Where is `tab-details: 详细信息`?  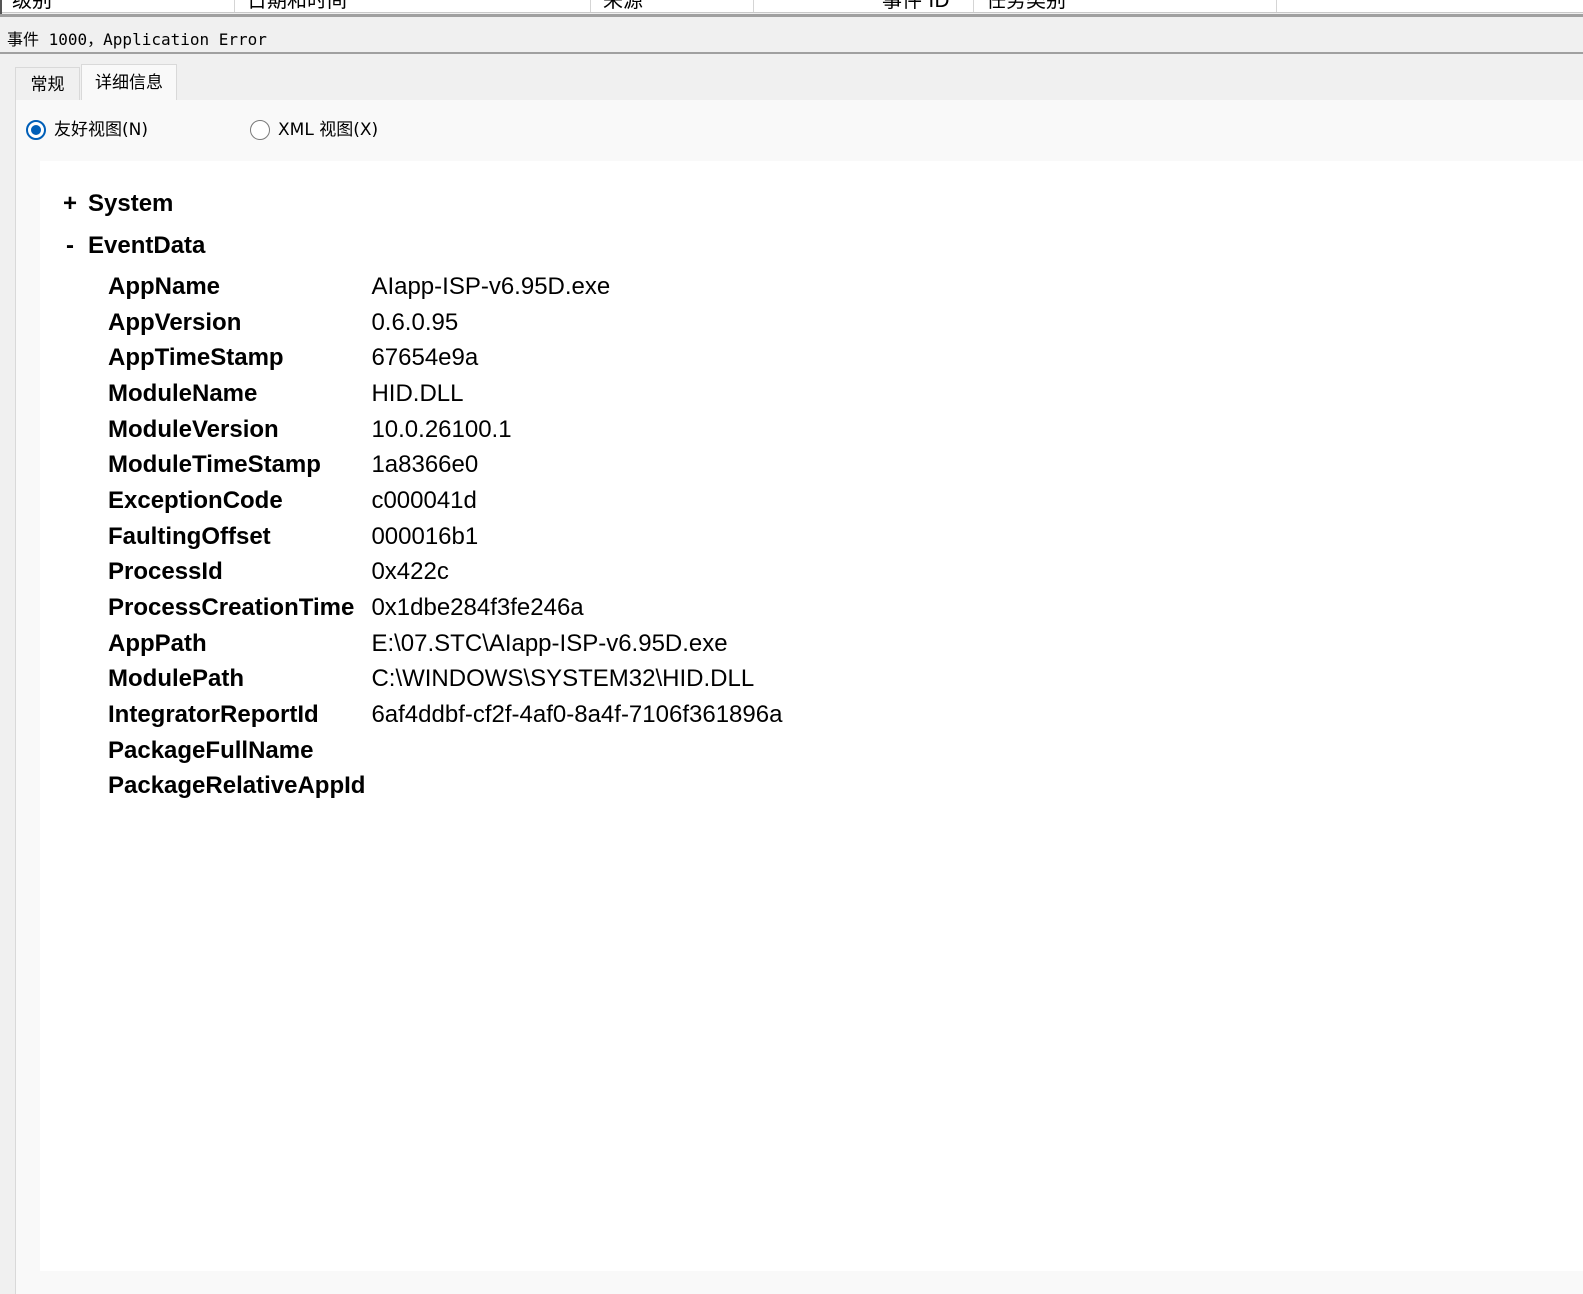 tab-details: 详细信息 is located at coordinates (129, 82).